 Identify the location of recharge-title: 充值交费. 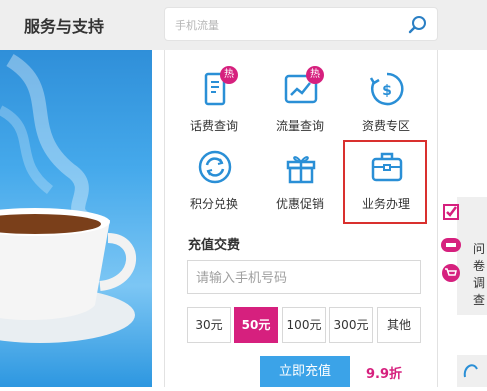
(214, 245).